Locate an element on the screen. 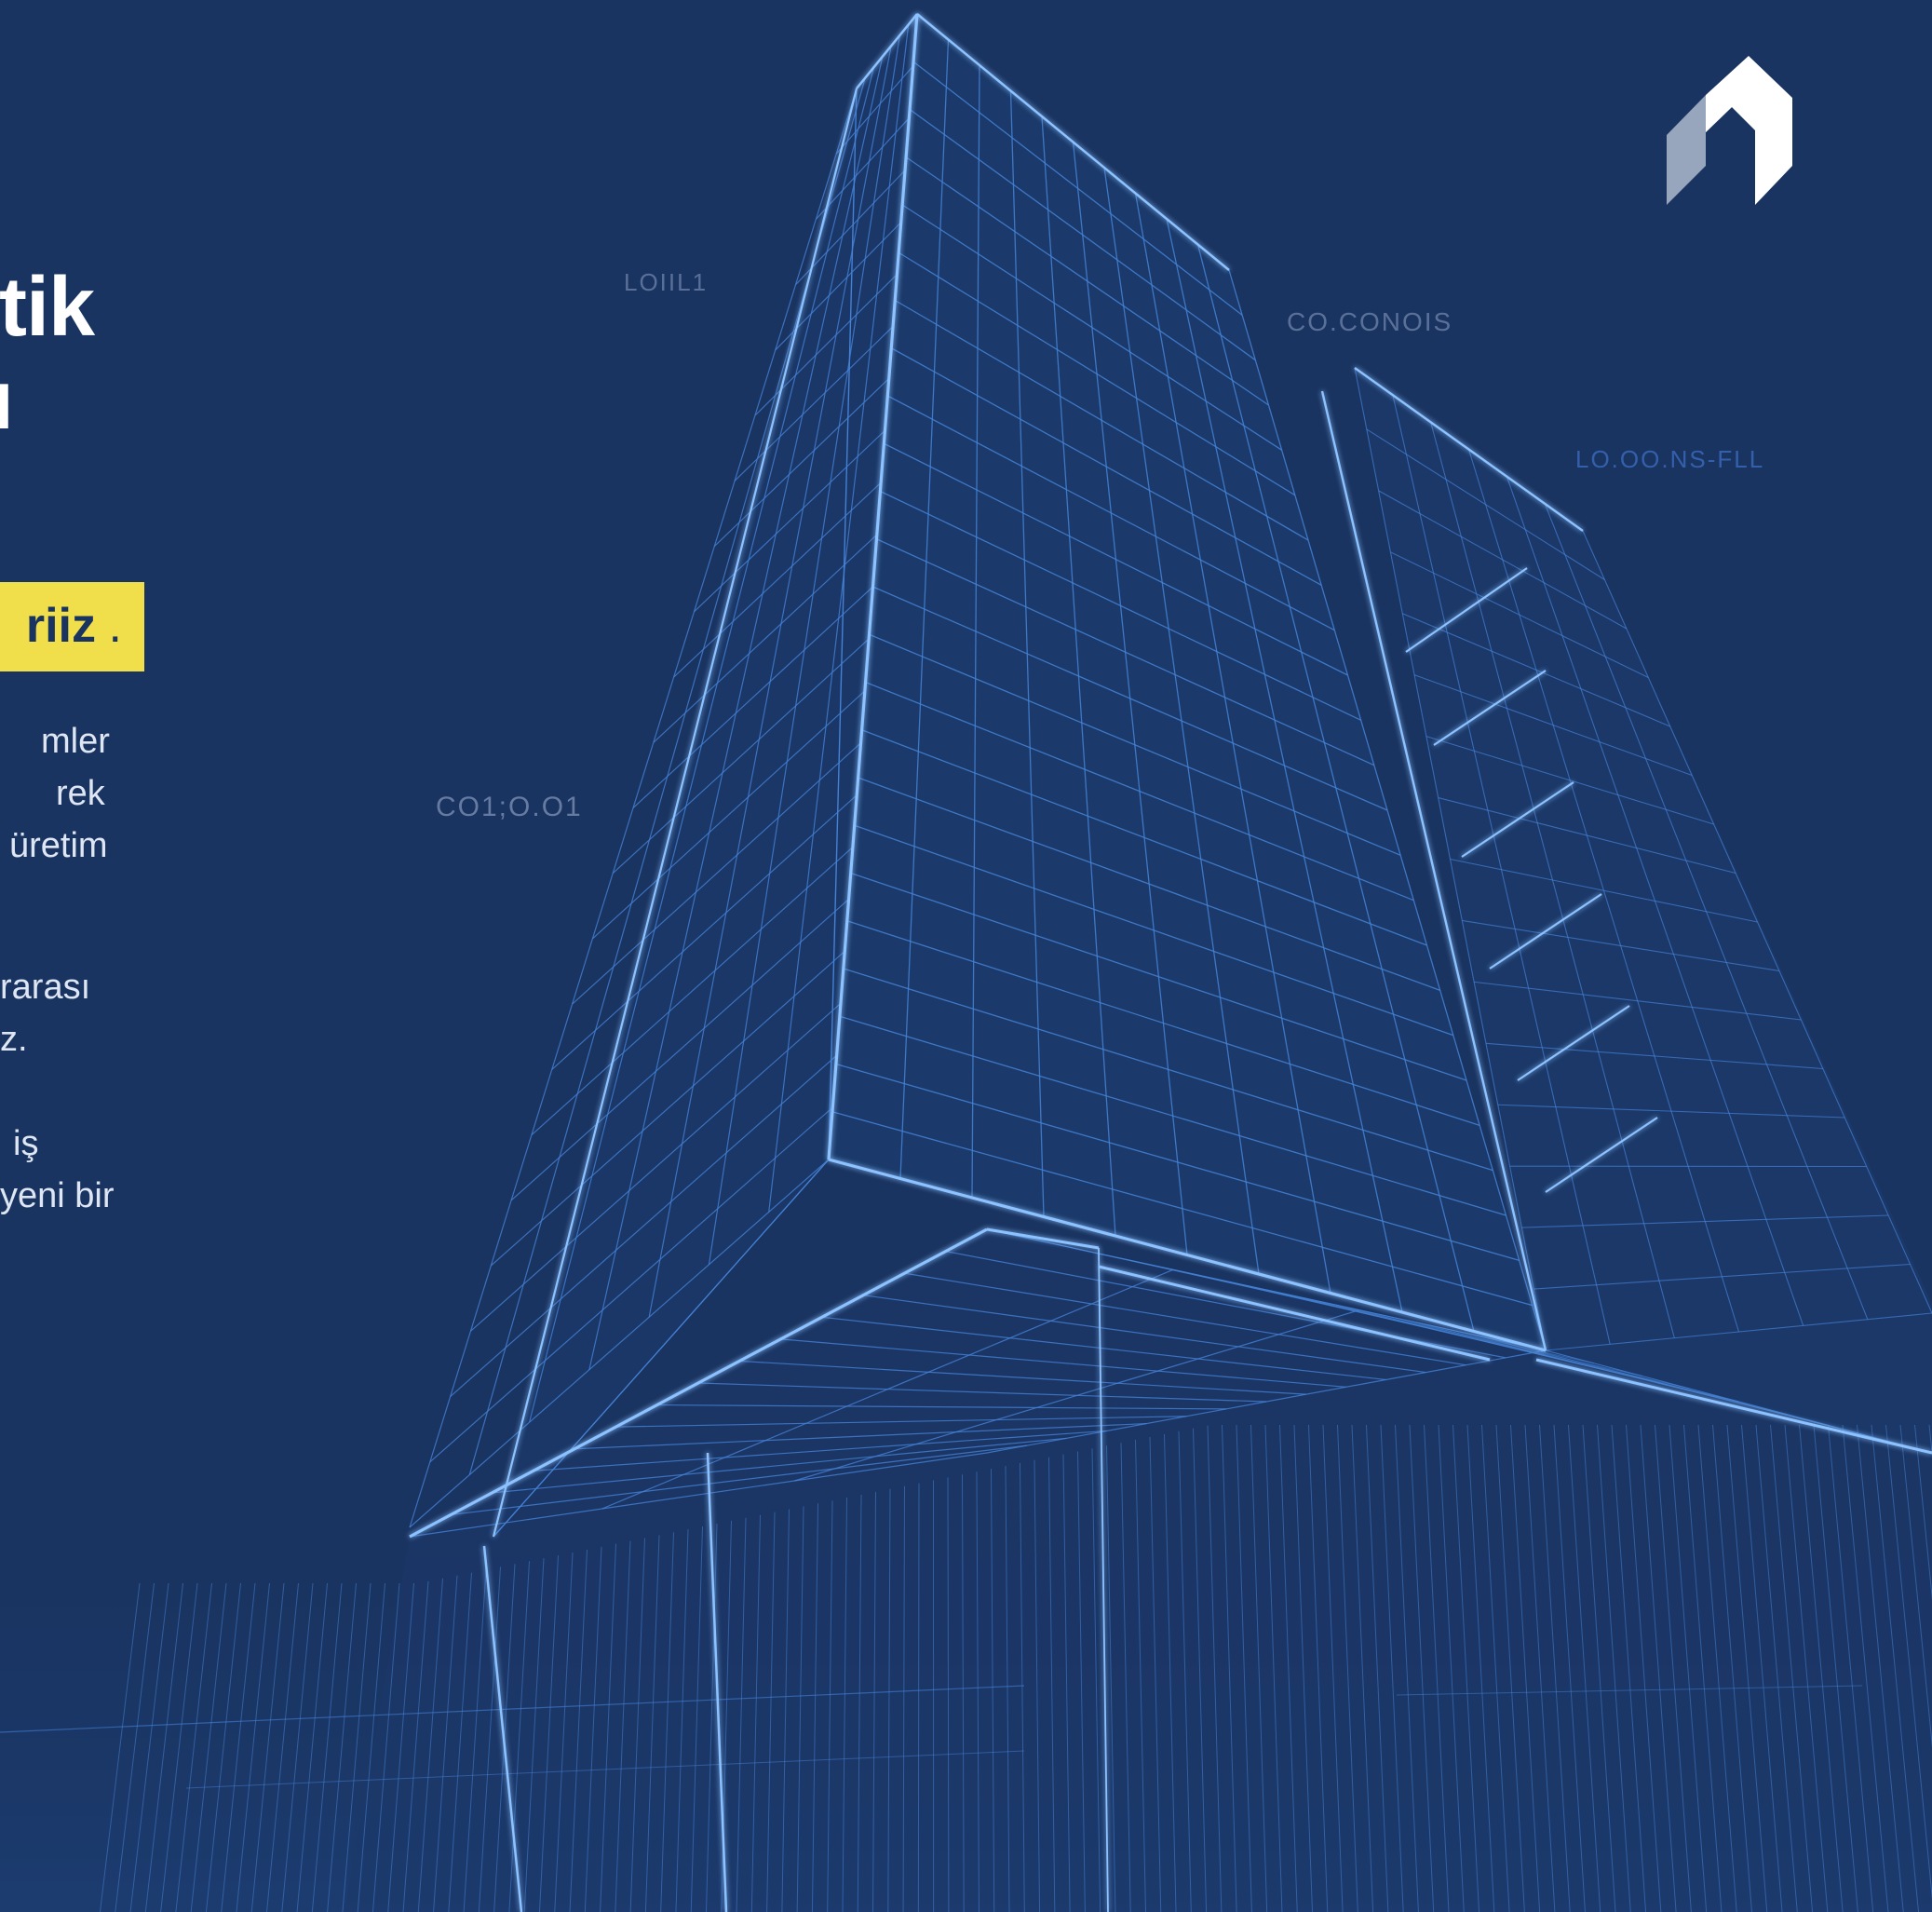  house-arrow-logo-icon is located at coordinates (1730, 130).